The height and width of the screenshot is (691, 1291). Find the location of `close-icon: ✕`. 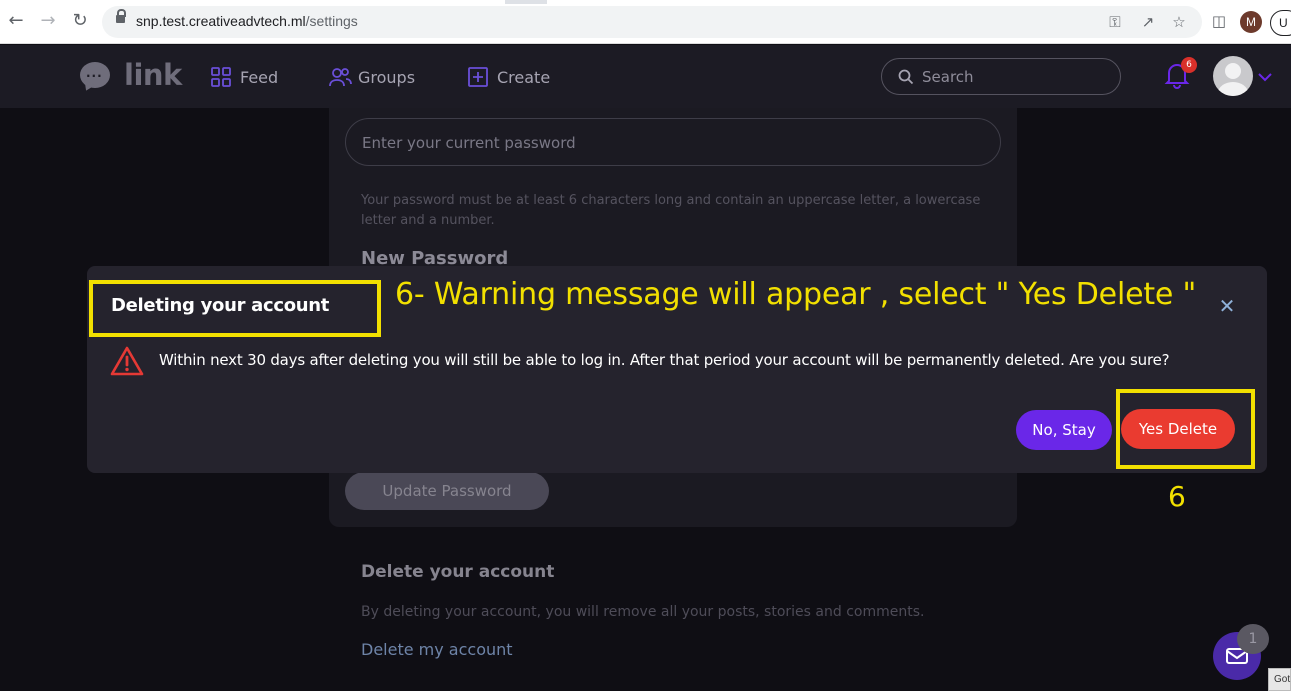

close-icon: ✕ is located at coordinates (1227, 306).